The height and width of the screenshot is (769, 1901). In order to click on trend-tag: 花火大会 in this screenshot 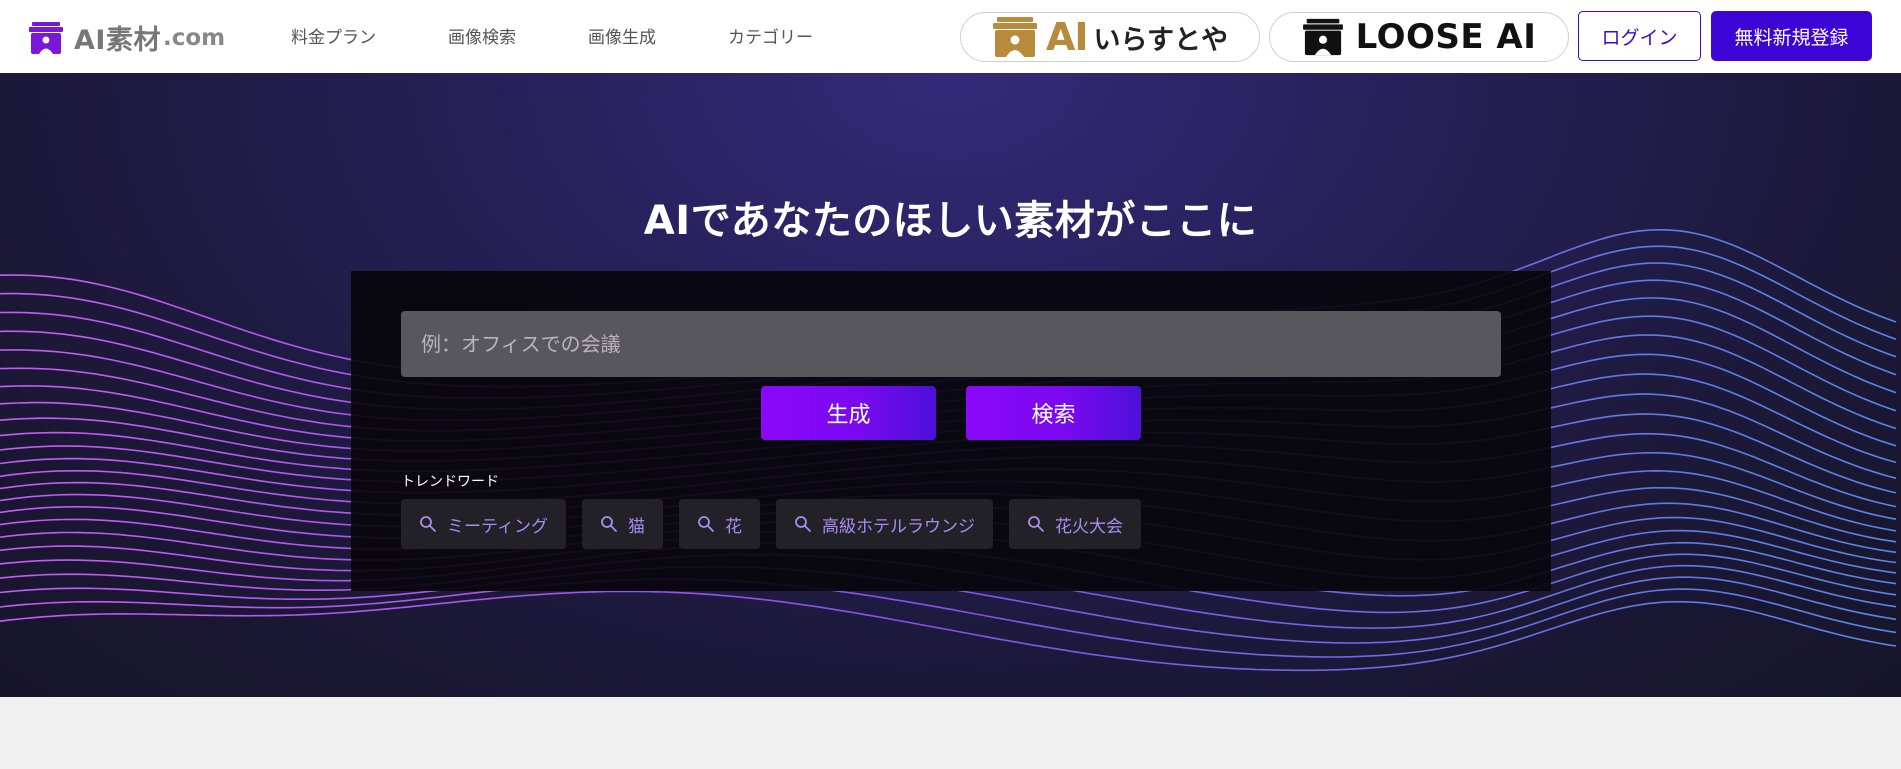, I will do `click(1074, 524)`.